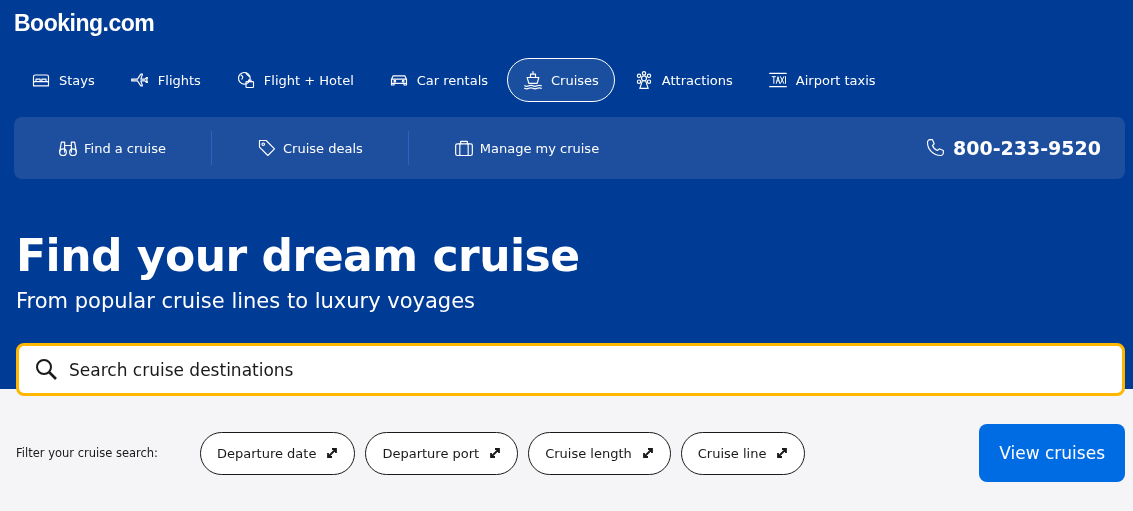  What do you see at coordinates (165, 80) in the screenshot?
I see `nav-tab: Flights` at bounding box center [165, 80].